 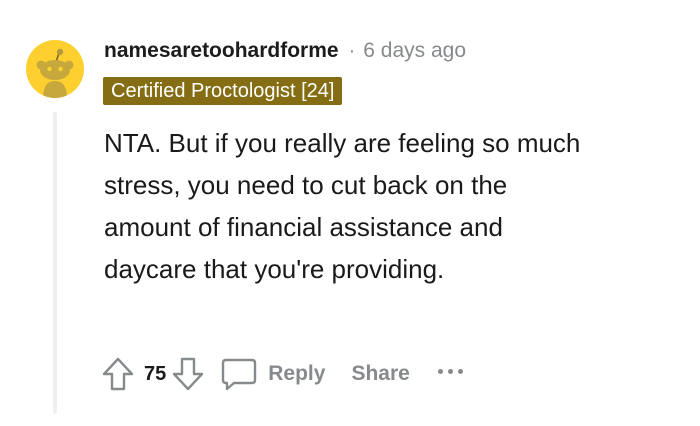 What do you see at coordinates (239, 374) in the screenshot?
I see `speech-bubble-icon` at bounding box center [239, 374].